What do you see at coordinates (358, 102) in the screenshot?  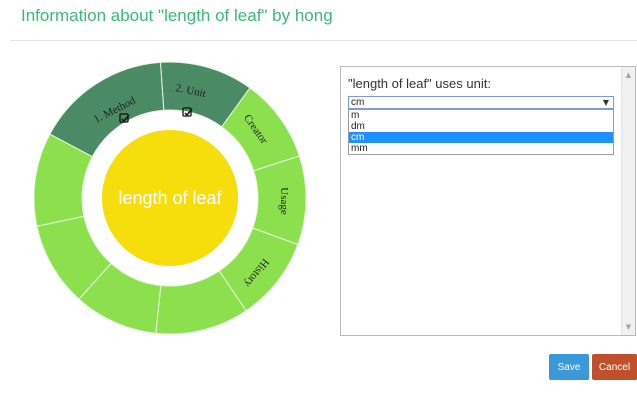 I see `unit-select-value: cm` at bounding box center [358, 102].